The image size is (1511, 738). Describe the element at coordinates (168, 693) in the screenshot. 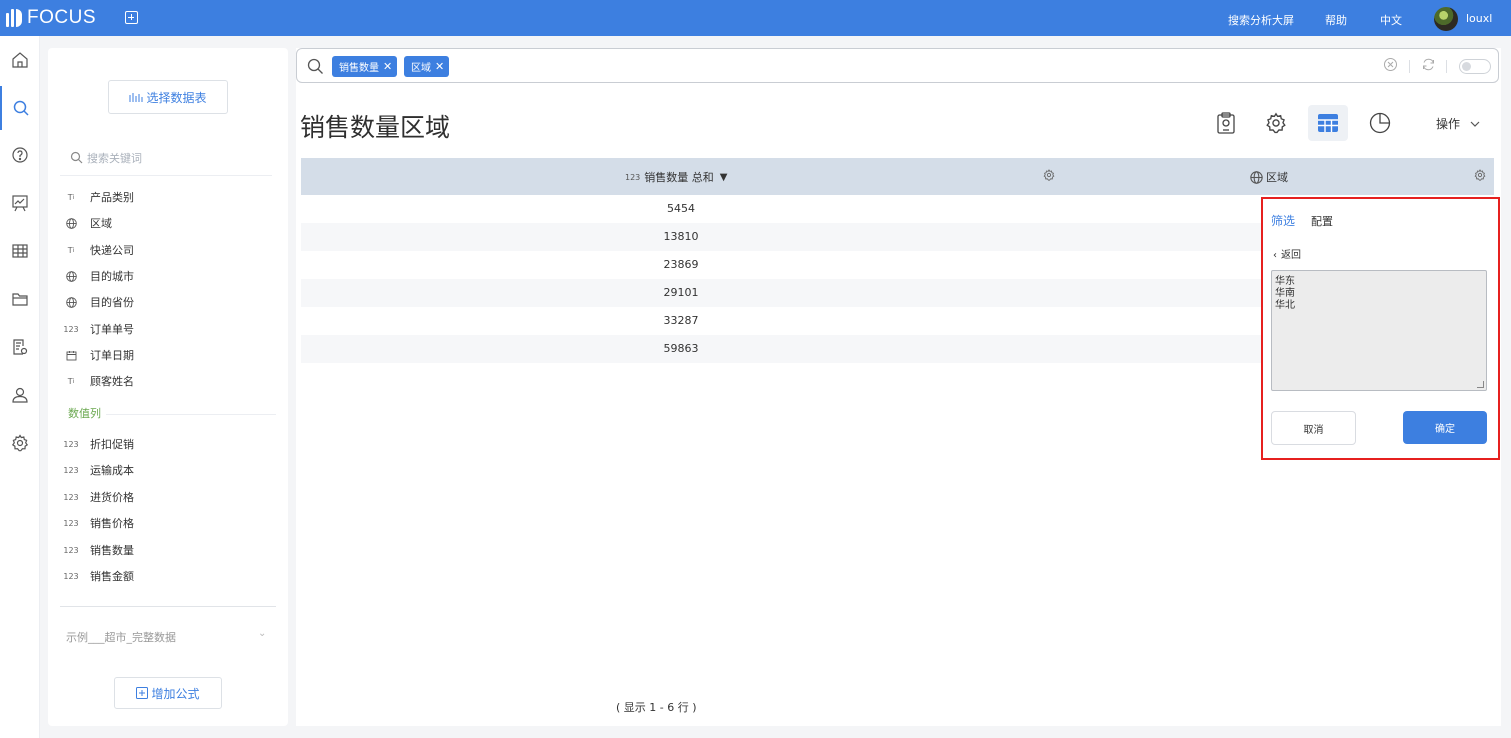

I see `add-formula-button: 增加公式` at that location.